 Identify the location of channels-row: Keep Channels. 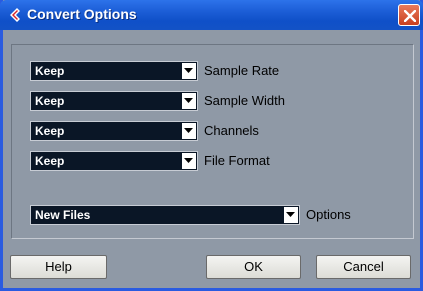
(180, 131).